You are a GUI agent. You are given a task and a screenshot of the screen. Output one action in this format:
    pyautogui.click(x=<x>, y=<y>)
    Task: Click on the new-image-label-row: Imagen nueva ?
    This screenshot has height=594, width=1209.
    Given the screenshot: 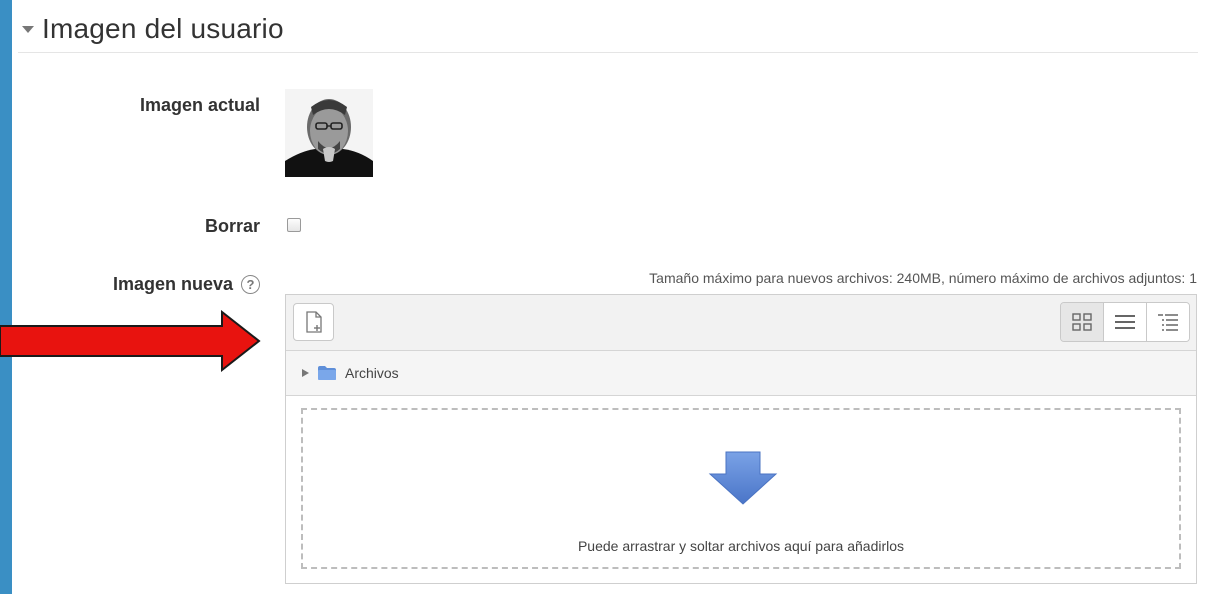 What is the action you would take?
    pyautogui.click(x=186, y=284)
    